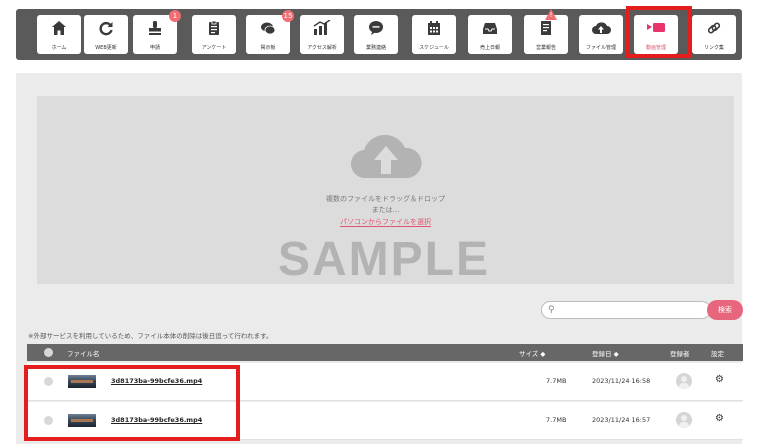 The image size is (758, 444). What do you see at coordinates (659, 32) in the screenshot?
I see `highlight-video-button` at bounding box center [659, 32].